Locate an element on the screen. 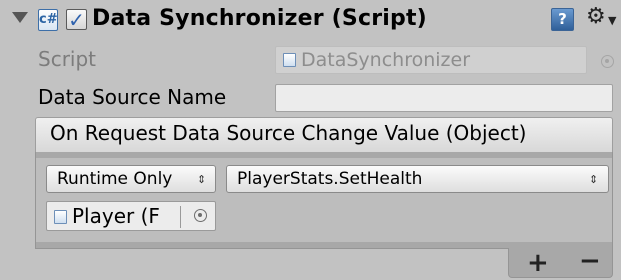 The height and width of the screenshot is (280, 621). add-listener-button: + is located at coordinates (538, 263).